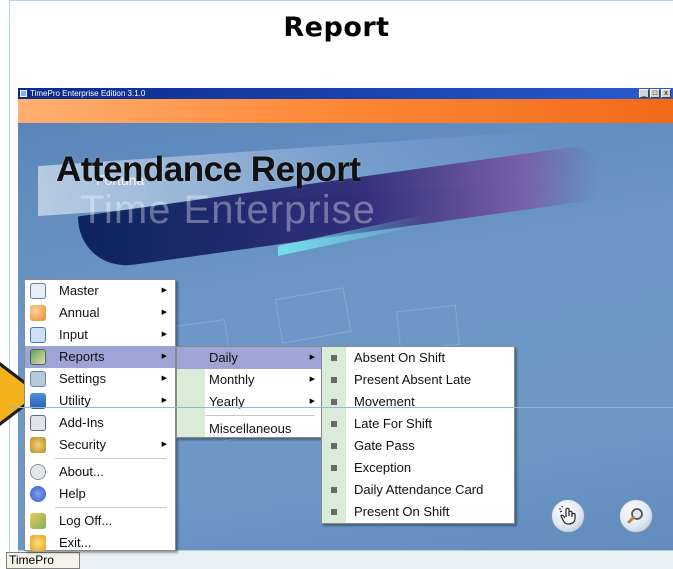 This screenshot has height=569, width=673. Describe the element at coordinates (384, 401) in the screenshot. I see `report-item-label: Movement` at that location.